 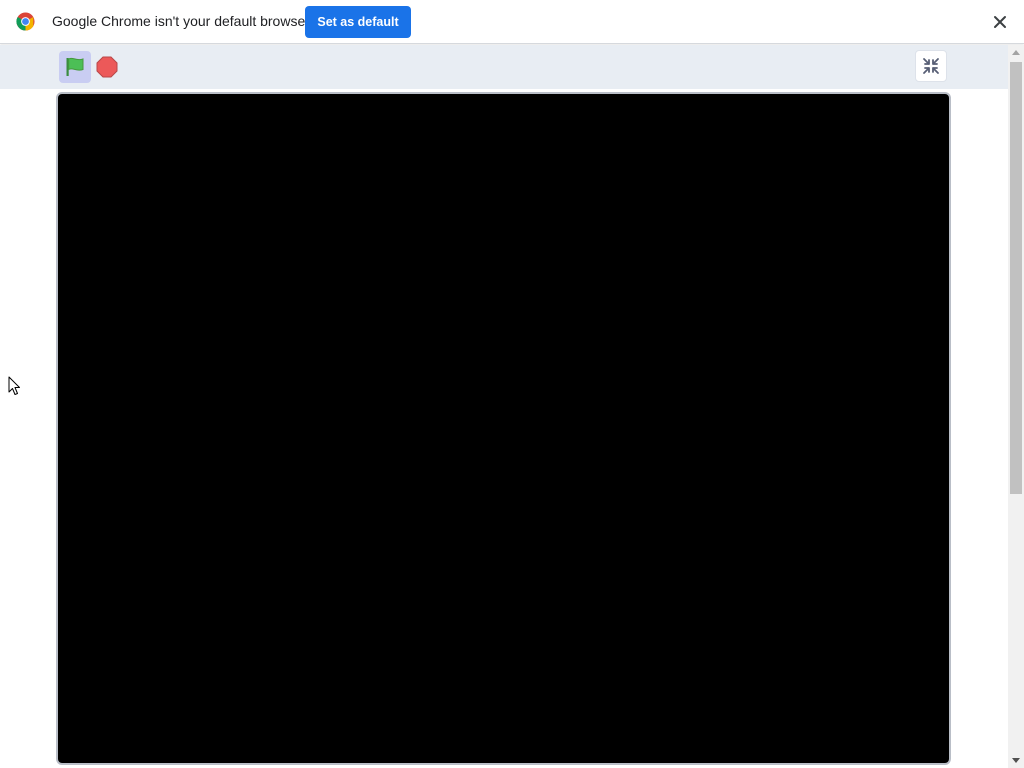 I want to click on exit-fullscreen-button, so click(x=931, y=66).